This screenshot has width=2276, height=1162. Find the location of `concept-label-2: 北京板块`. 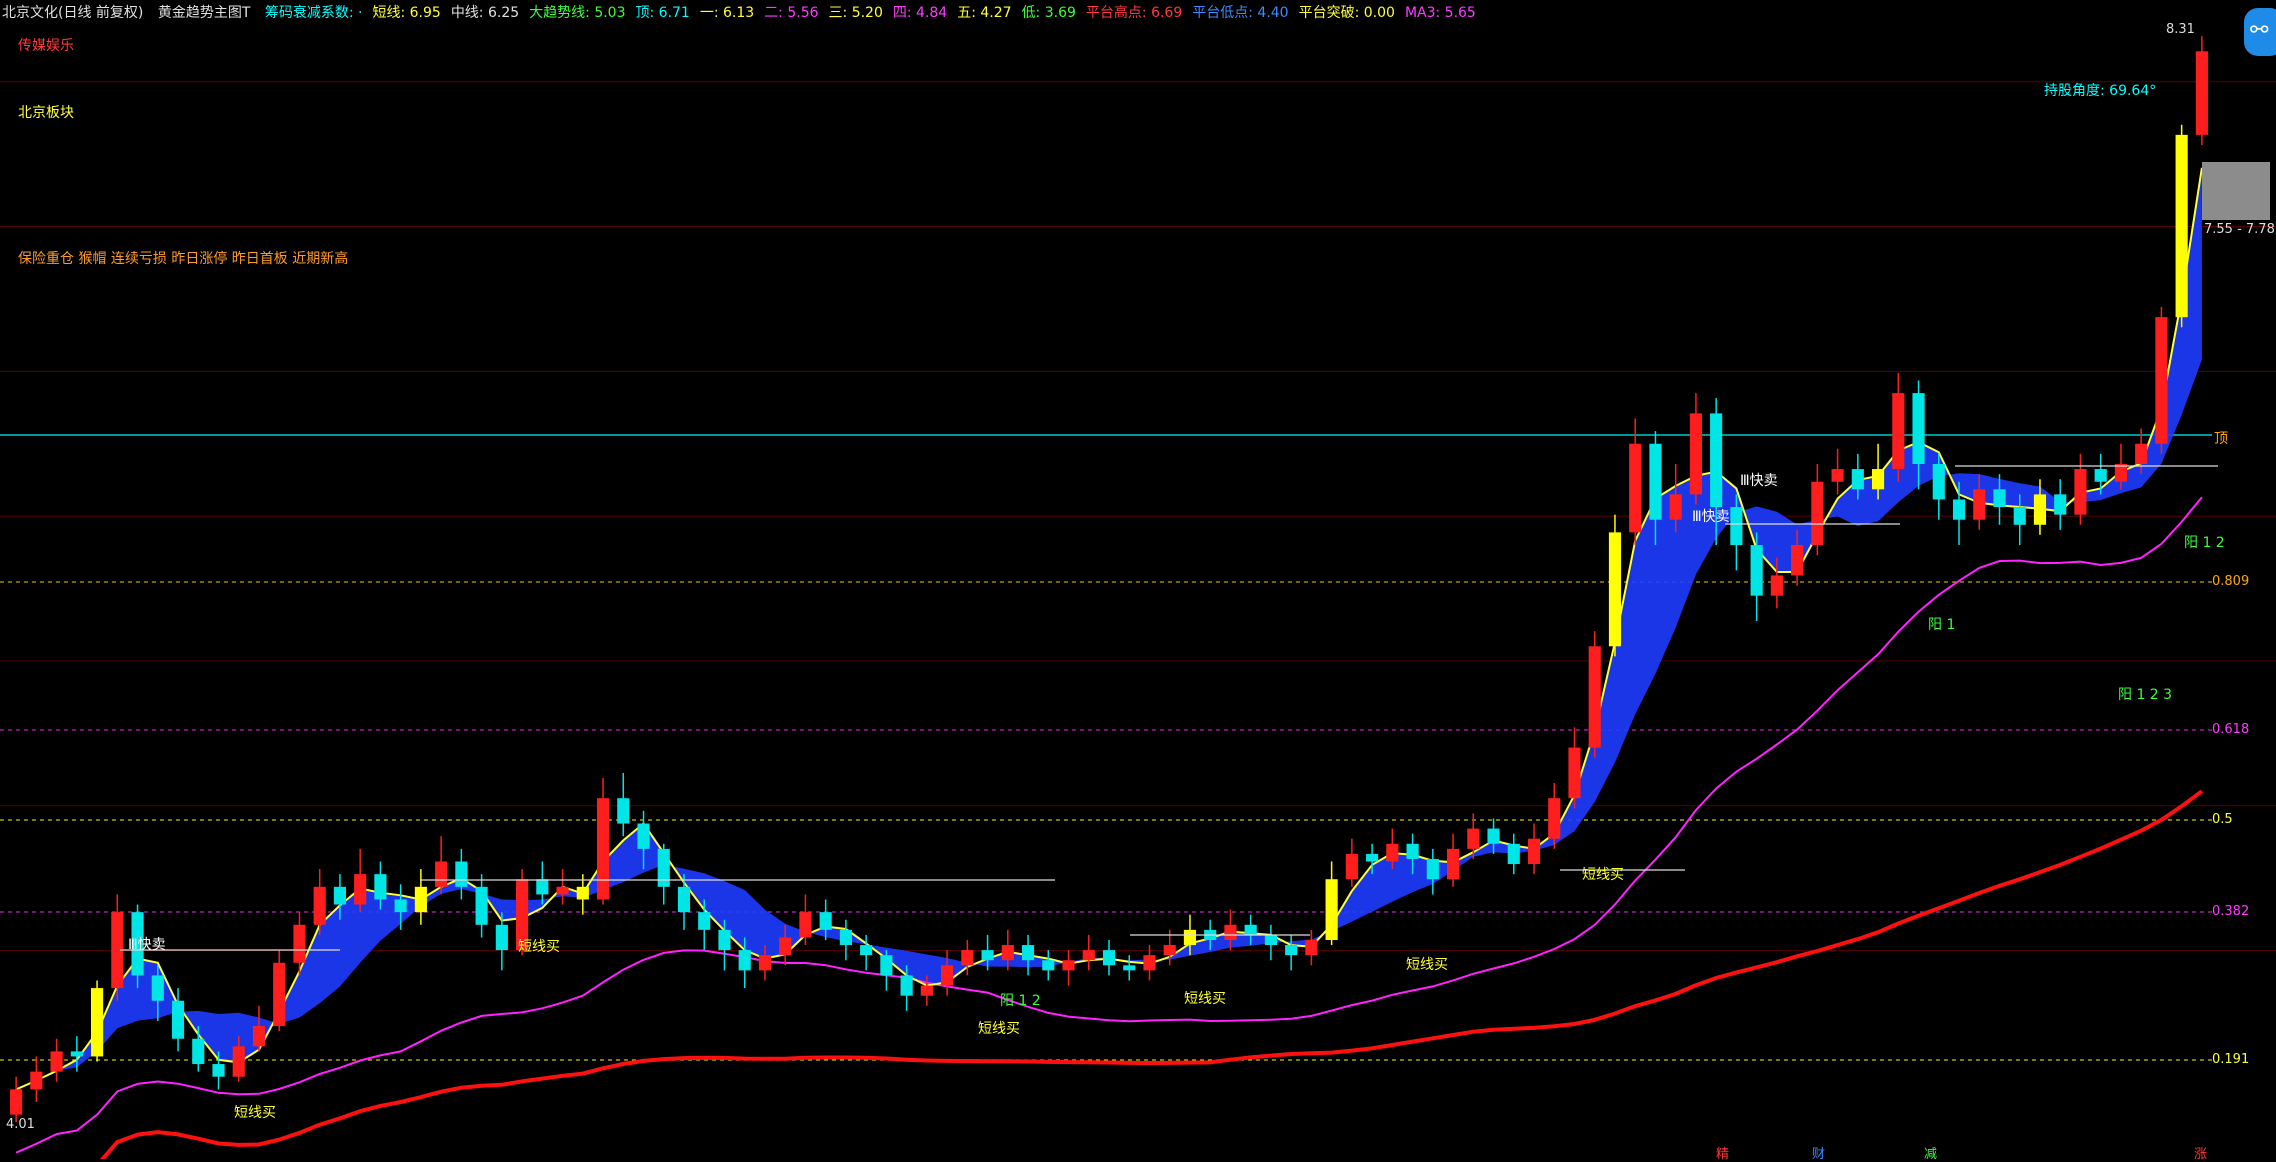

concept-label-2: 北京板块 is located at coordinates (46, 113).